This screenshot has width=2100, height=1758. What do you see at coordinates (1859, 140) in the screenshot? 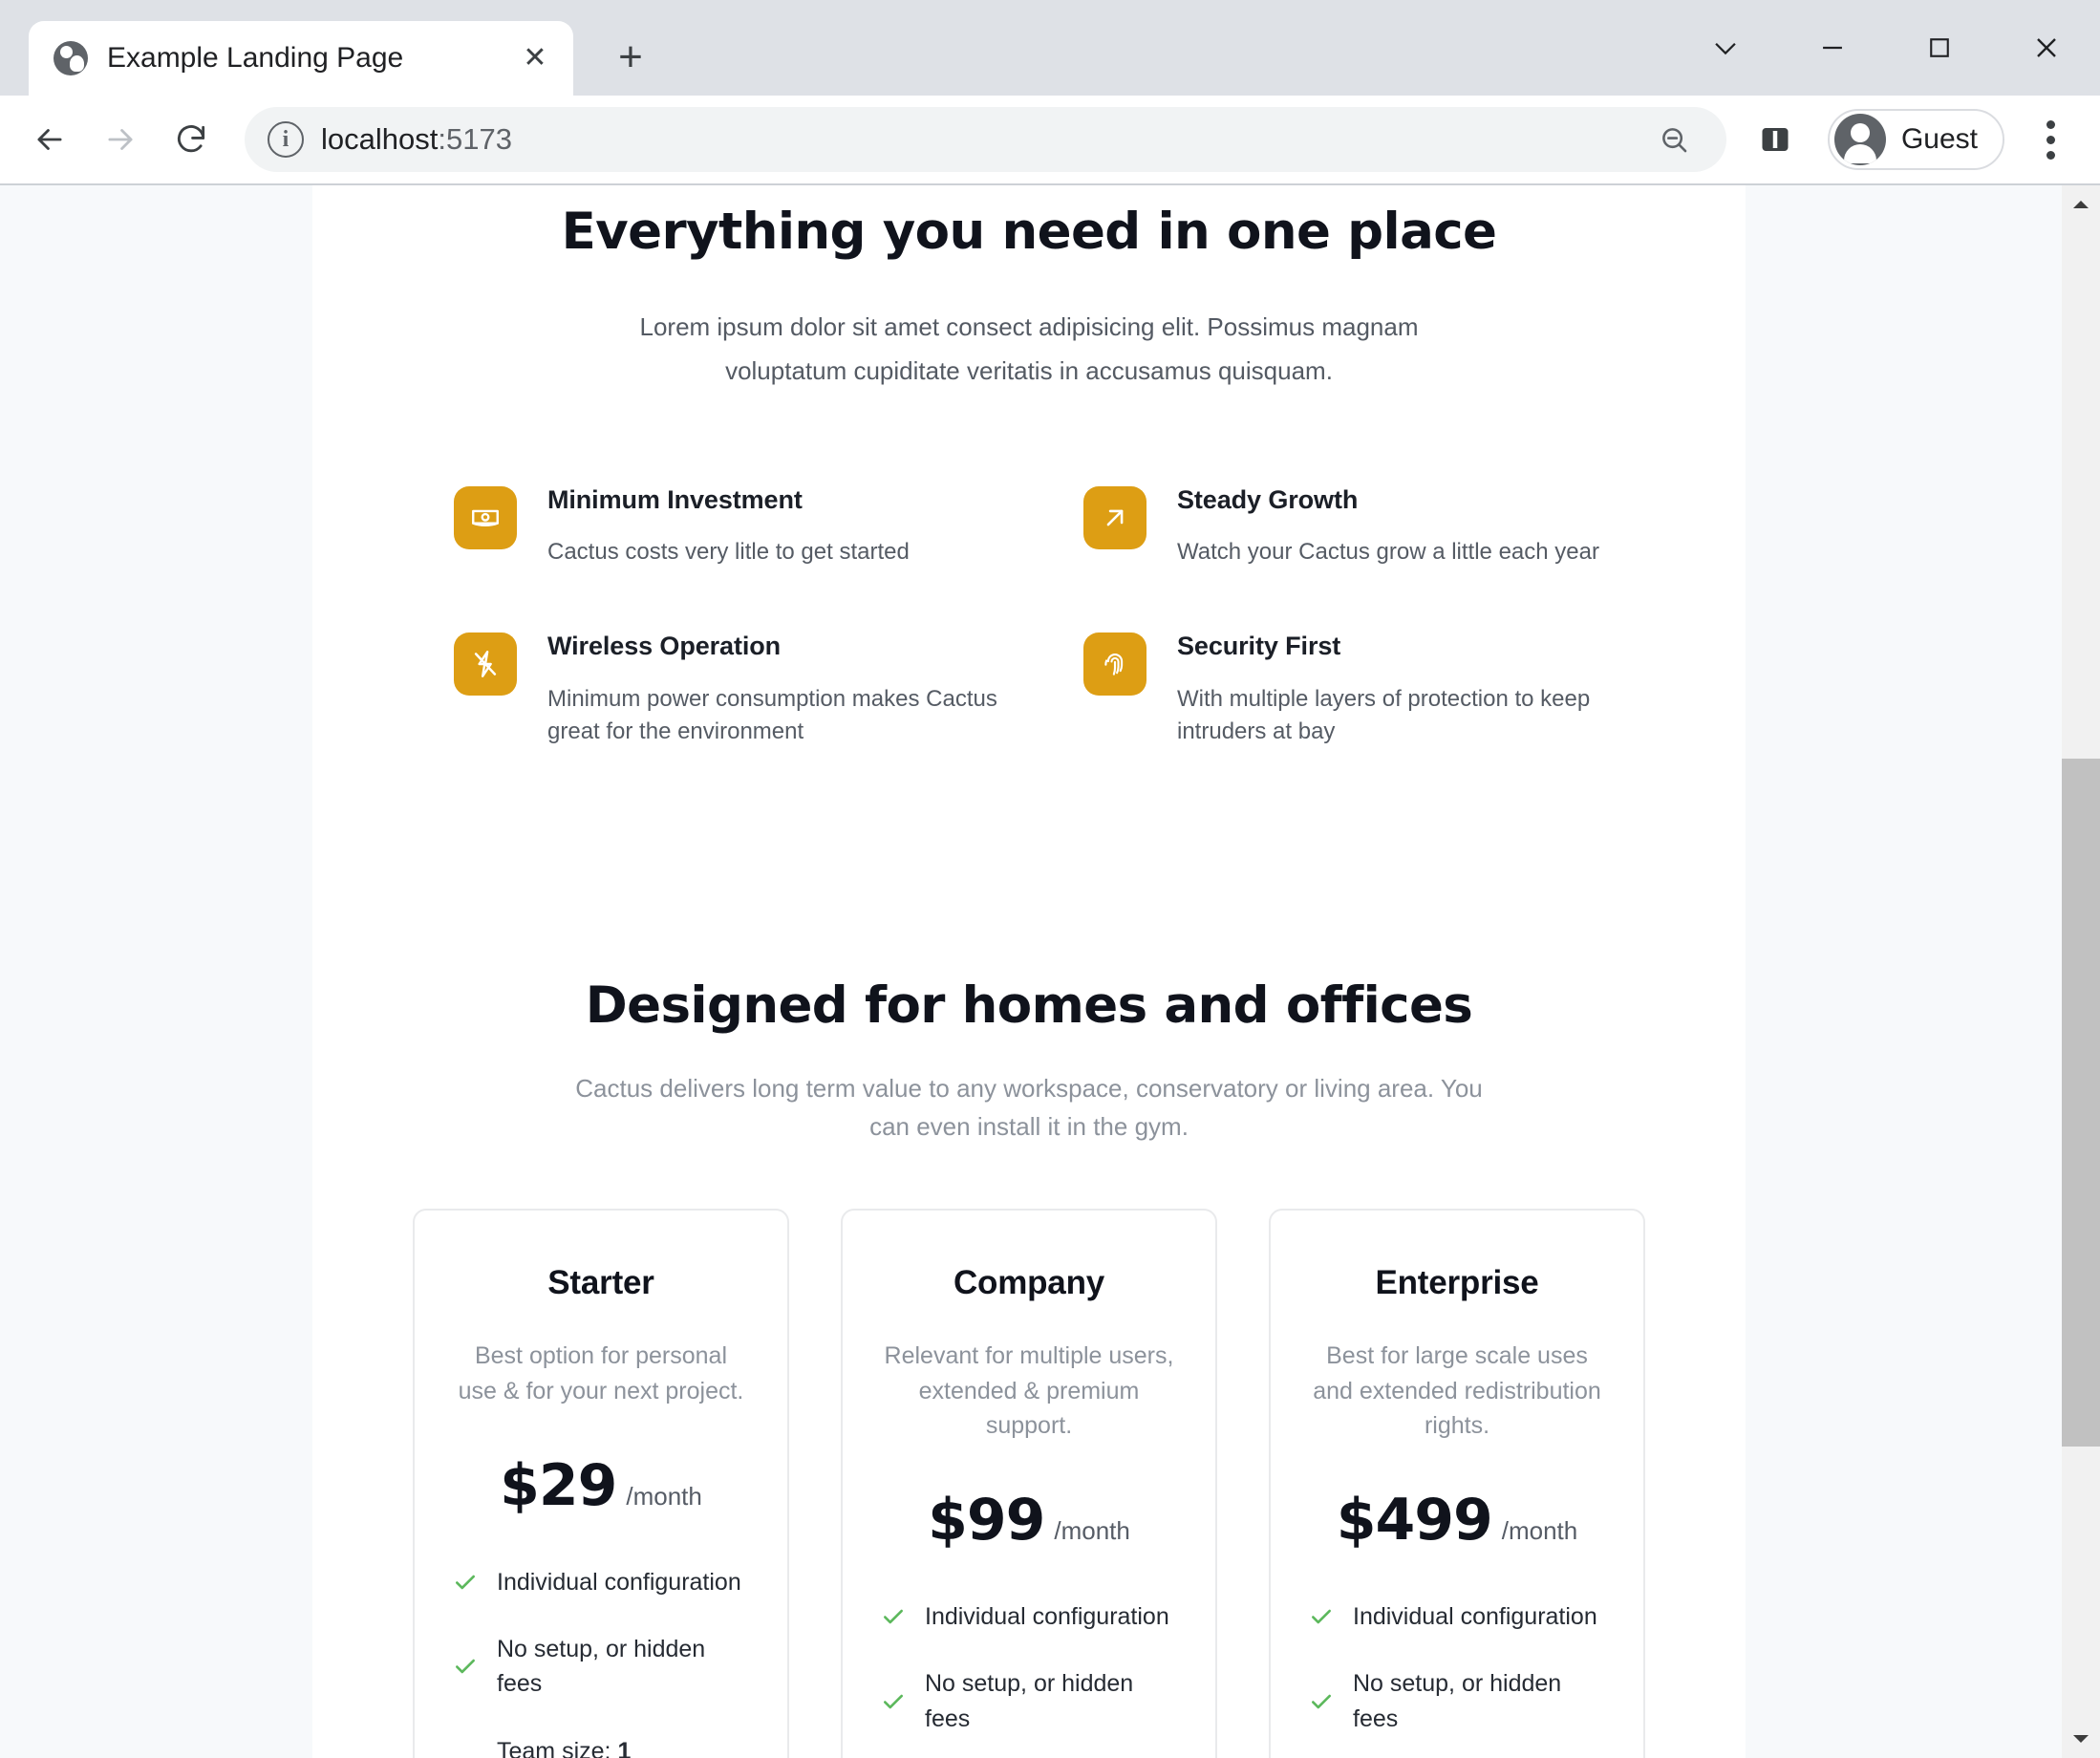
I see `avatar` at bounding box center [1859, 140].